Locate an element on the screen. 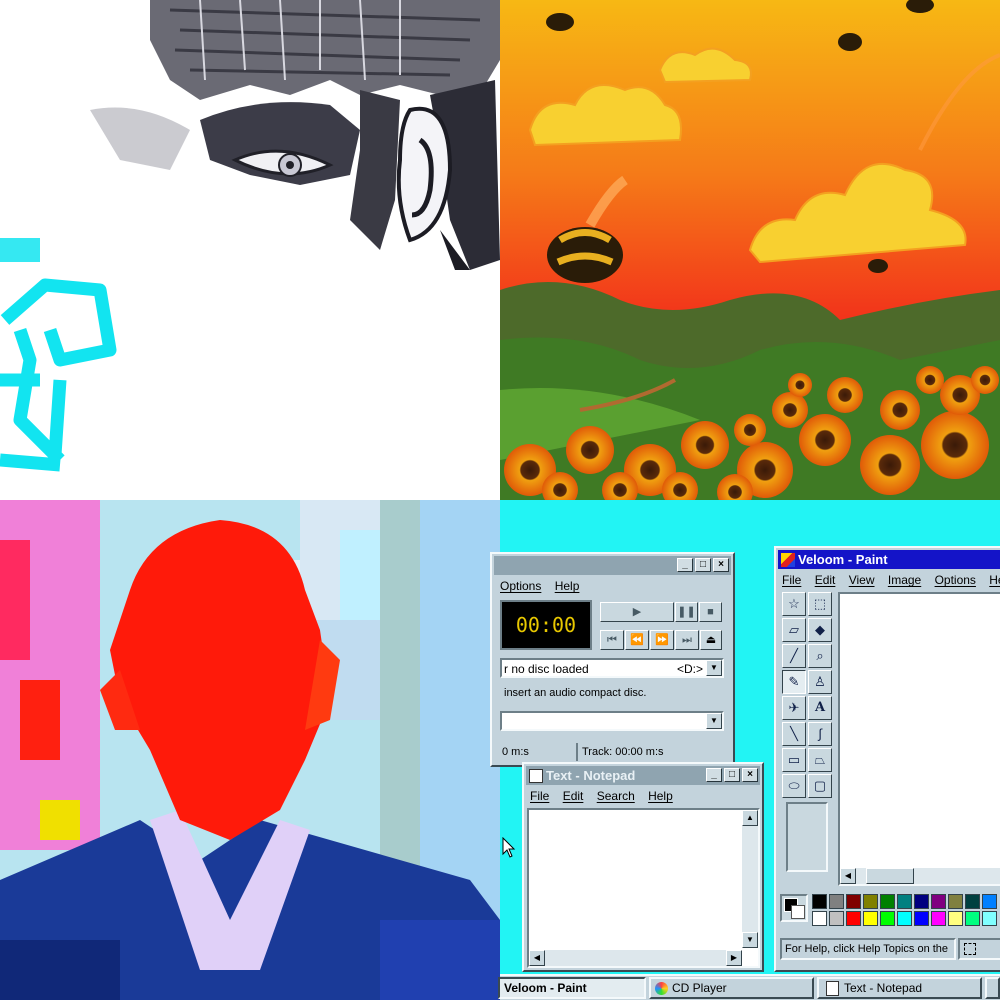 The image size is (1000, 1000). rewind-button: ⏪ is located at coordinates (637, 640).